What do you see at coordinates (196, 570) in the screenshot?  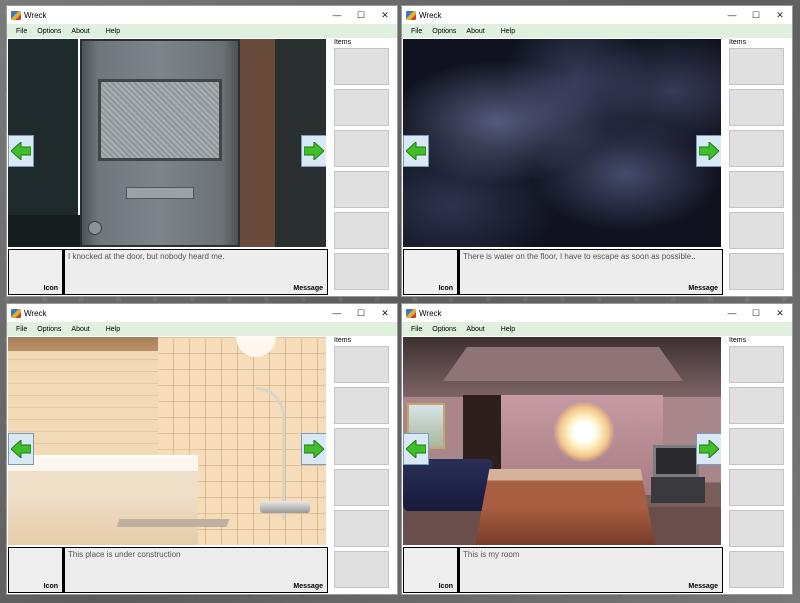 I see `message-box: This place is under construction Message` at bounding box center [196, 570].